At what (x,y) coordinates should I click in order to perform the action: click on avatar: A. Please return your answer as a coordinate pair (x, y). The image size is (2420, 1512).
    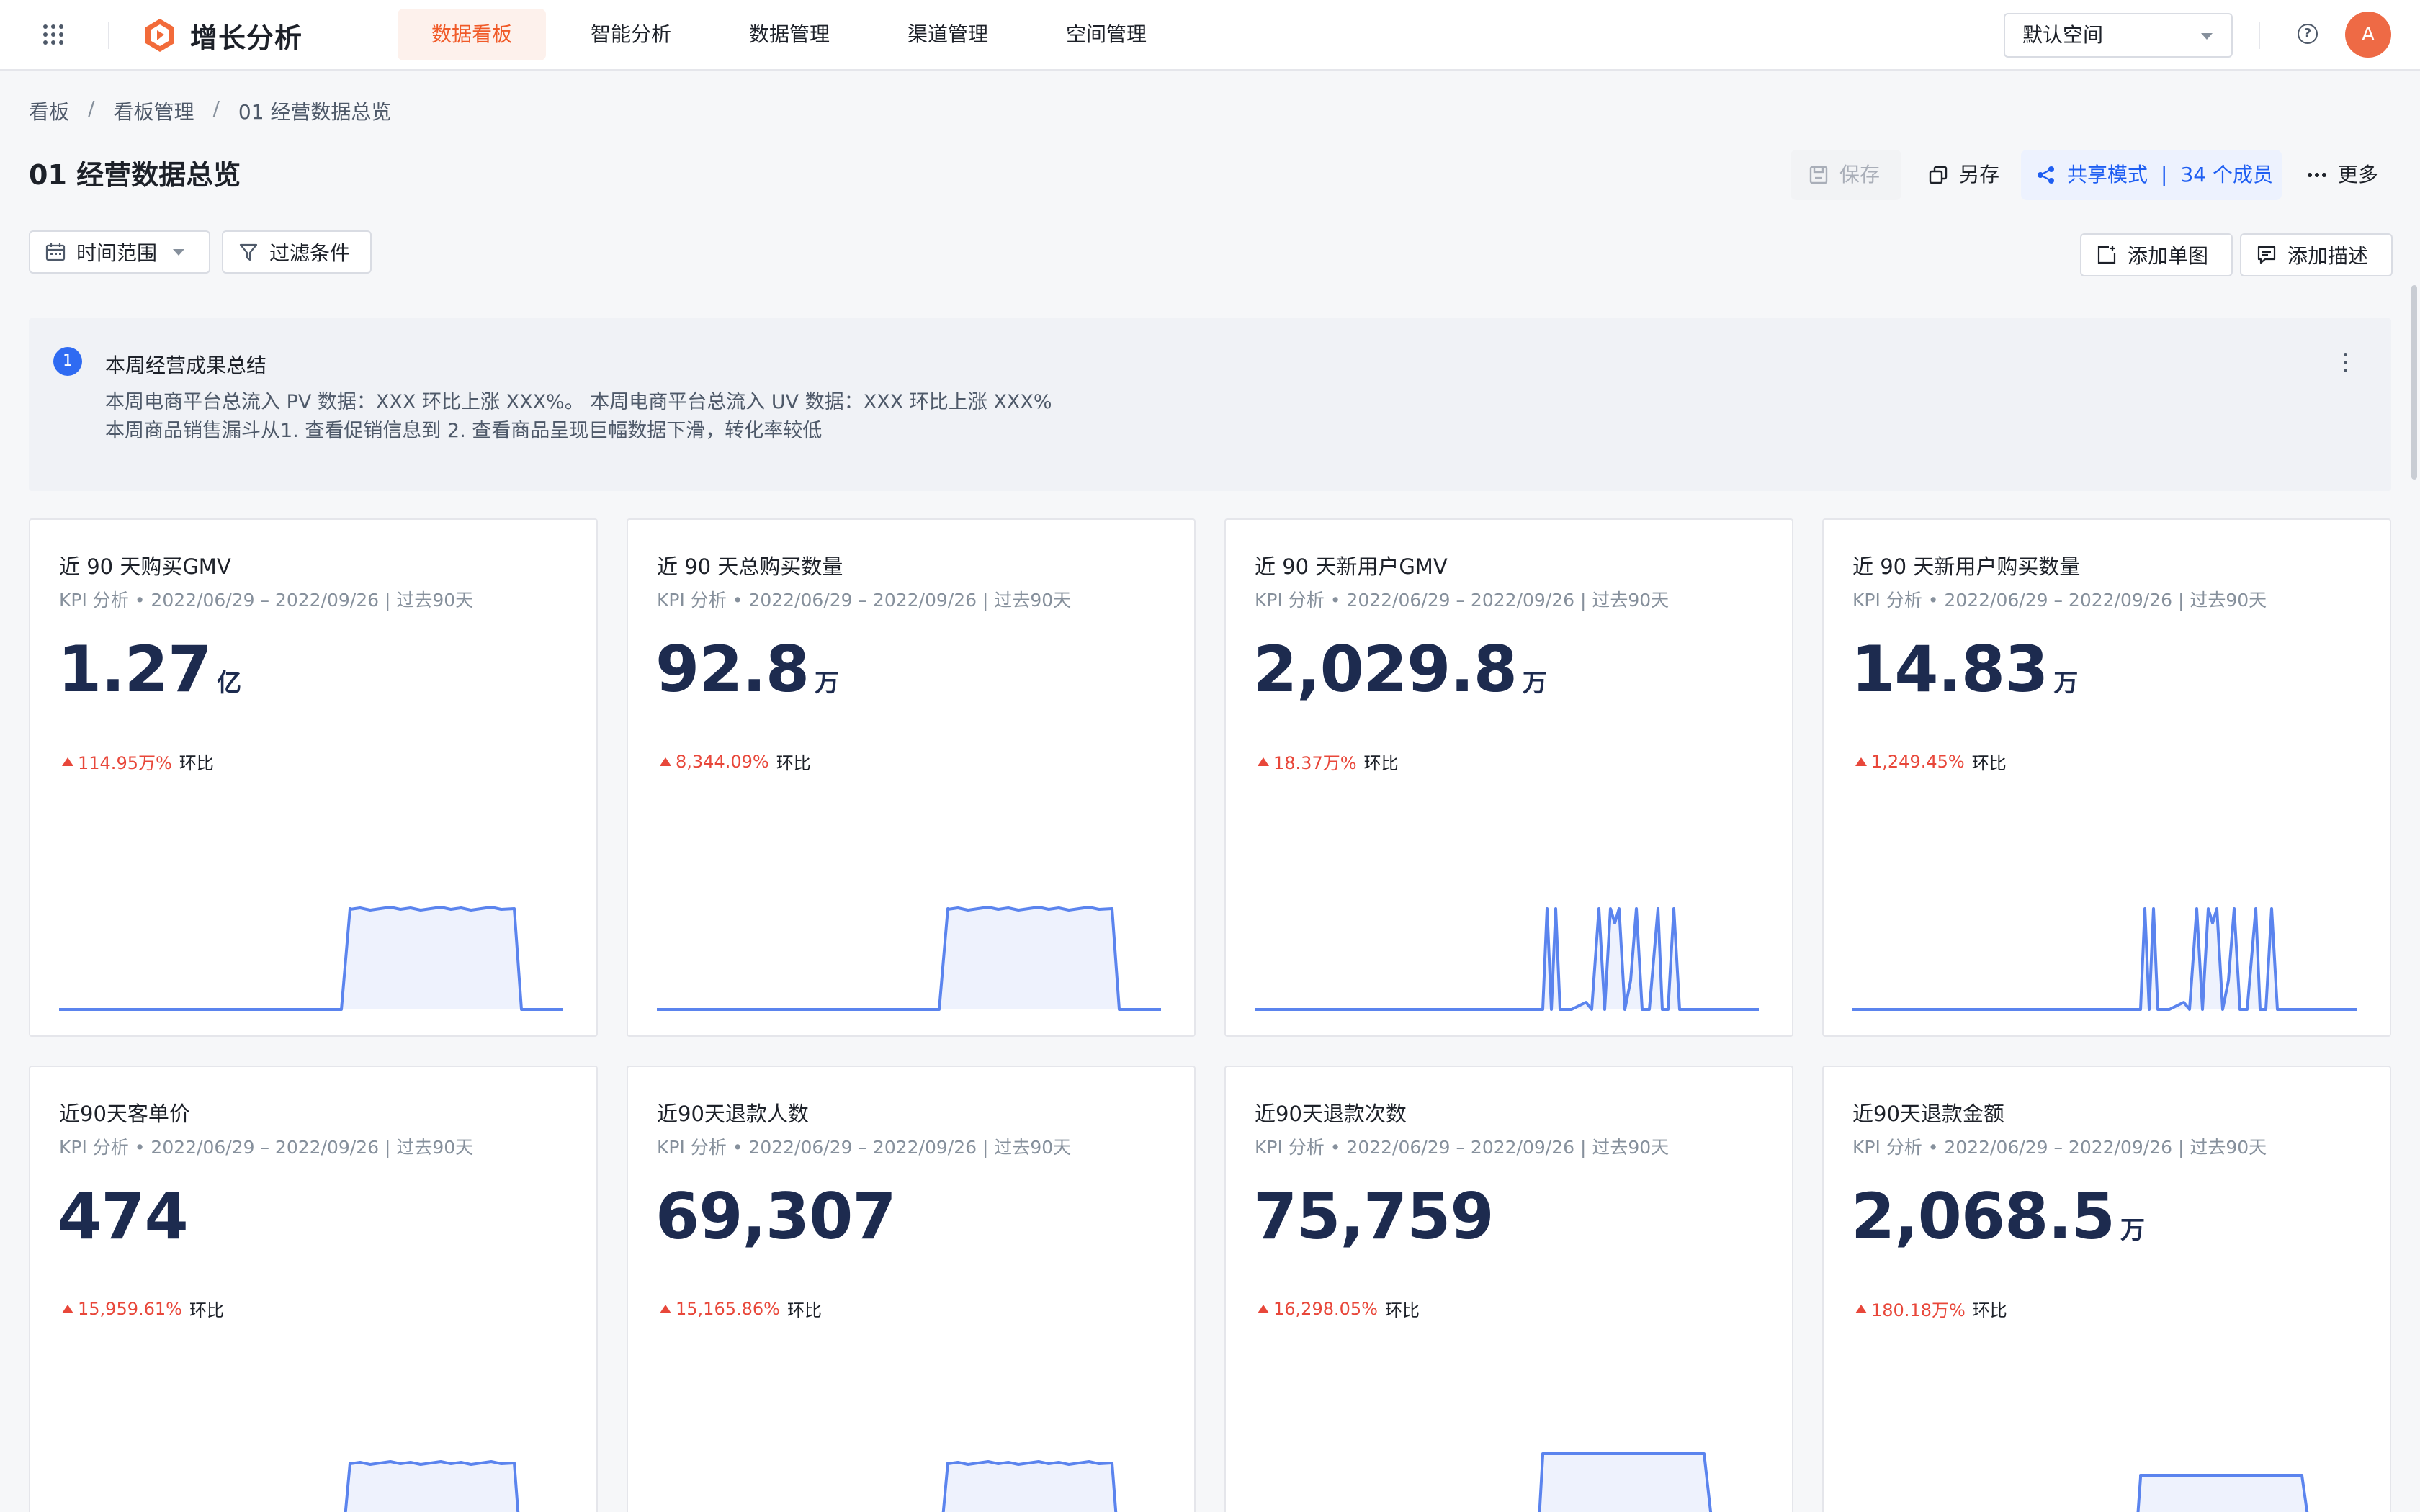
    Looking at the image, I should click on (2368, 35).